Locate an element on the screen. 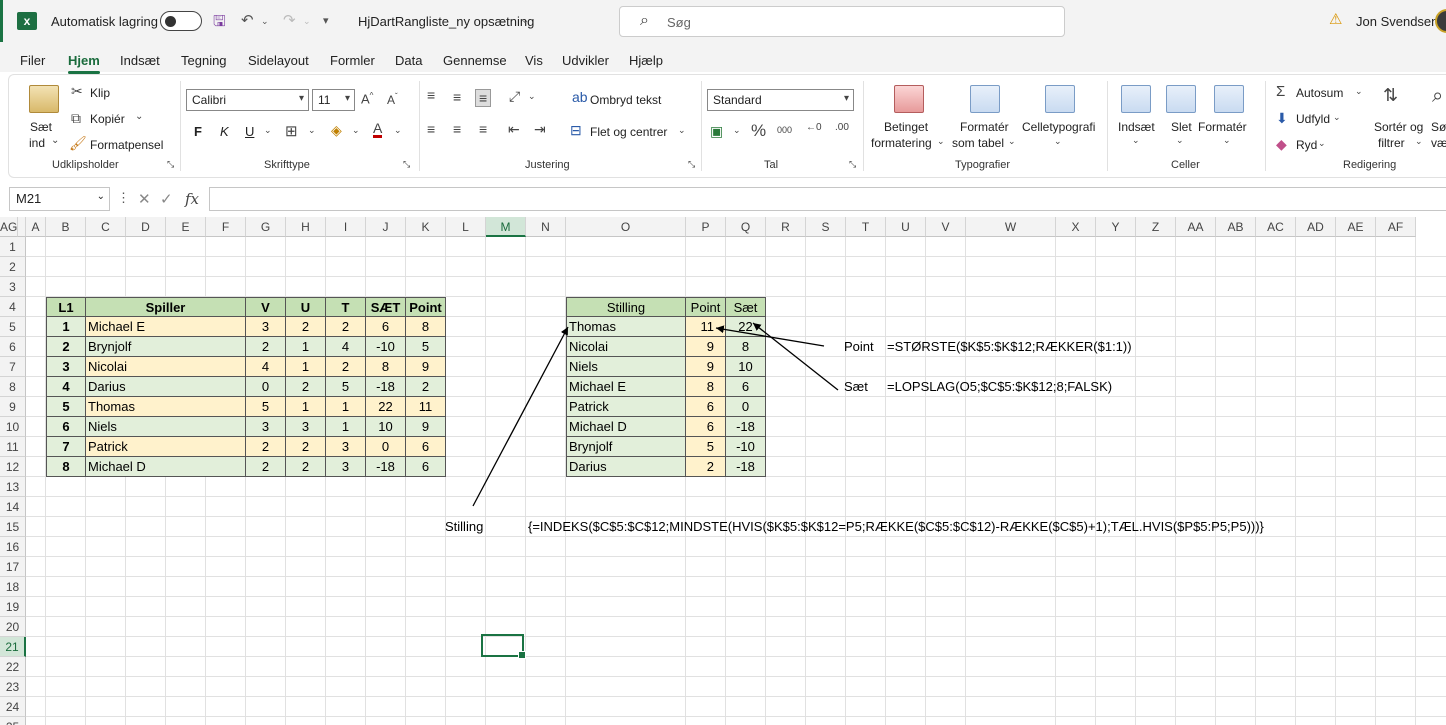 This screenshot has width=1446, height=725. font-color-dropdown-icon: ⌄ is located at coordinates (398, 130).